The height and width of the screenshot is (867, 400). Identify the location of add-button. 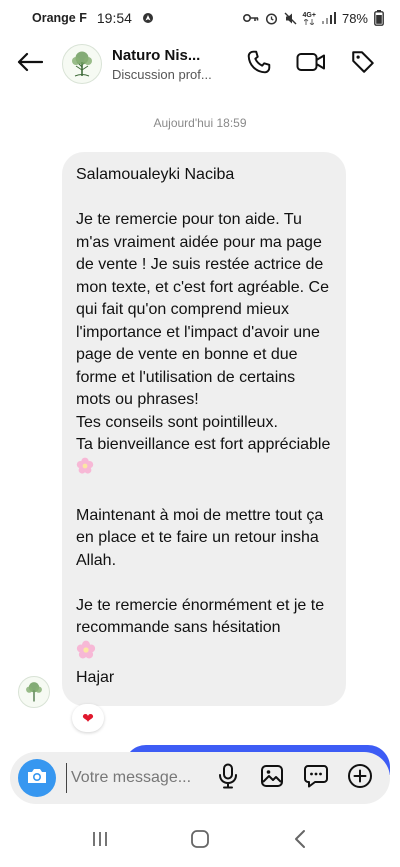
(360, 778).